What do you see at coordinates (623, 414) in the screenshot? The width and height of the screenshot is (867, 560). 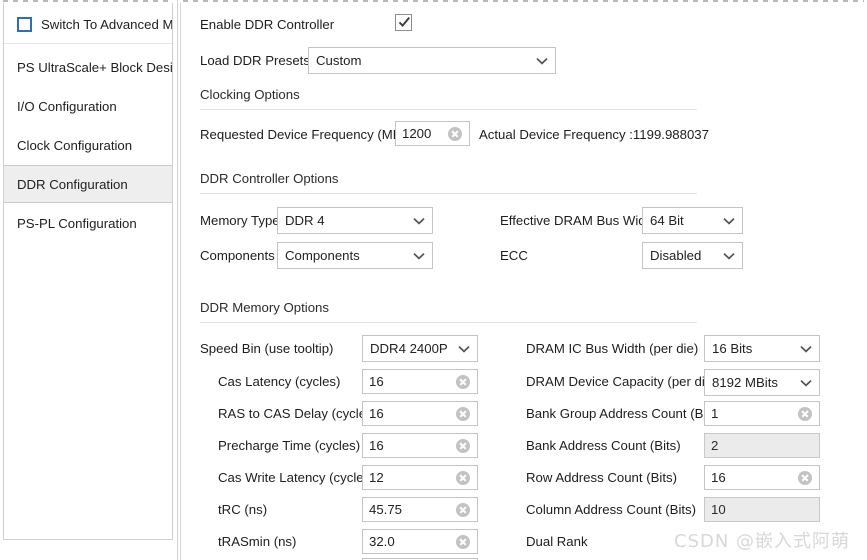 I see `bank-group-address-count-row: Bank Group Address Count (Bits)` at bounding box center [623, 414].